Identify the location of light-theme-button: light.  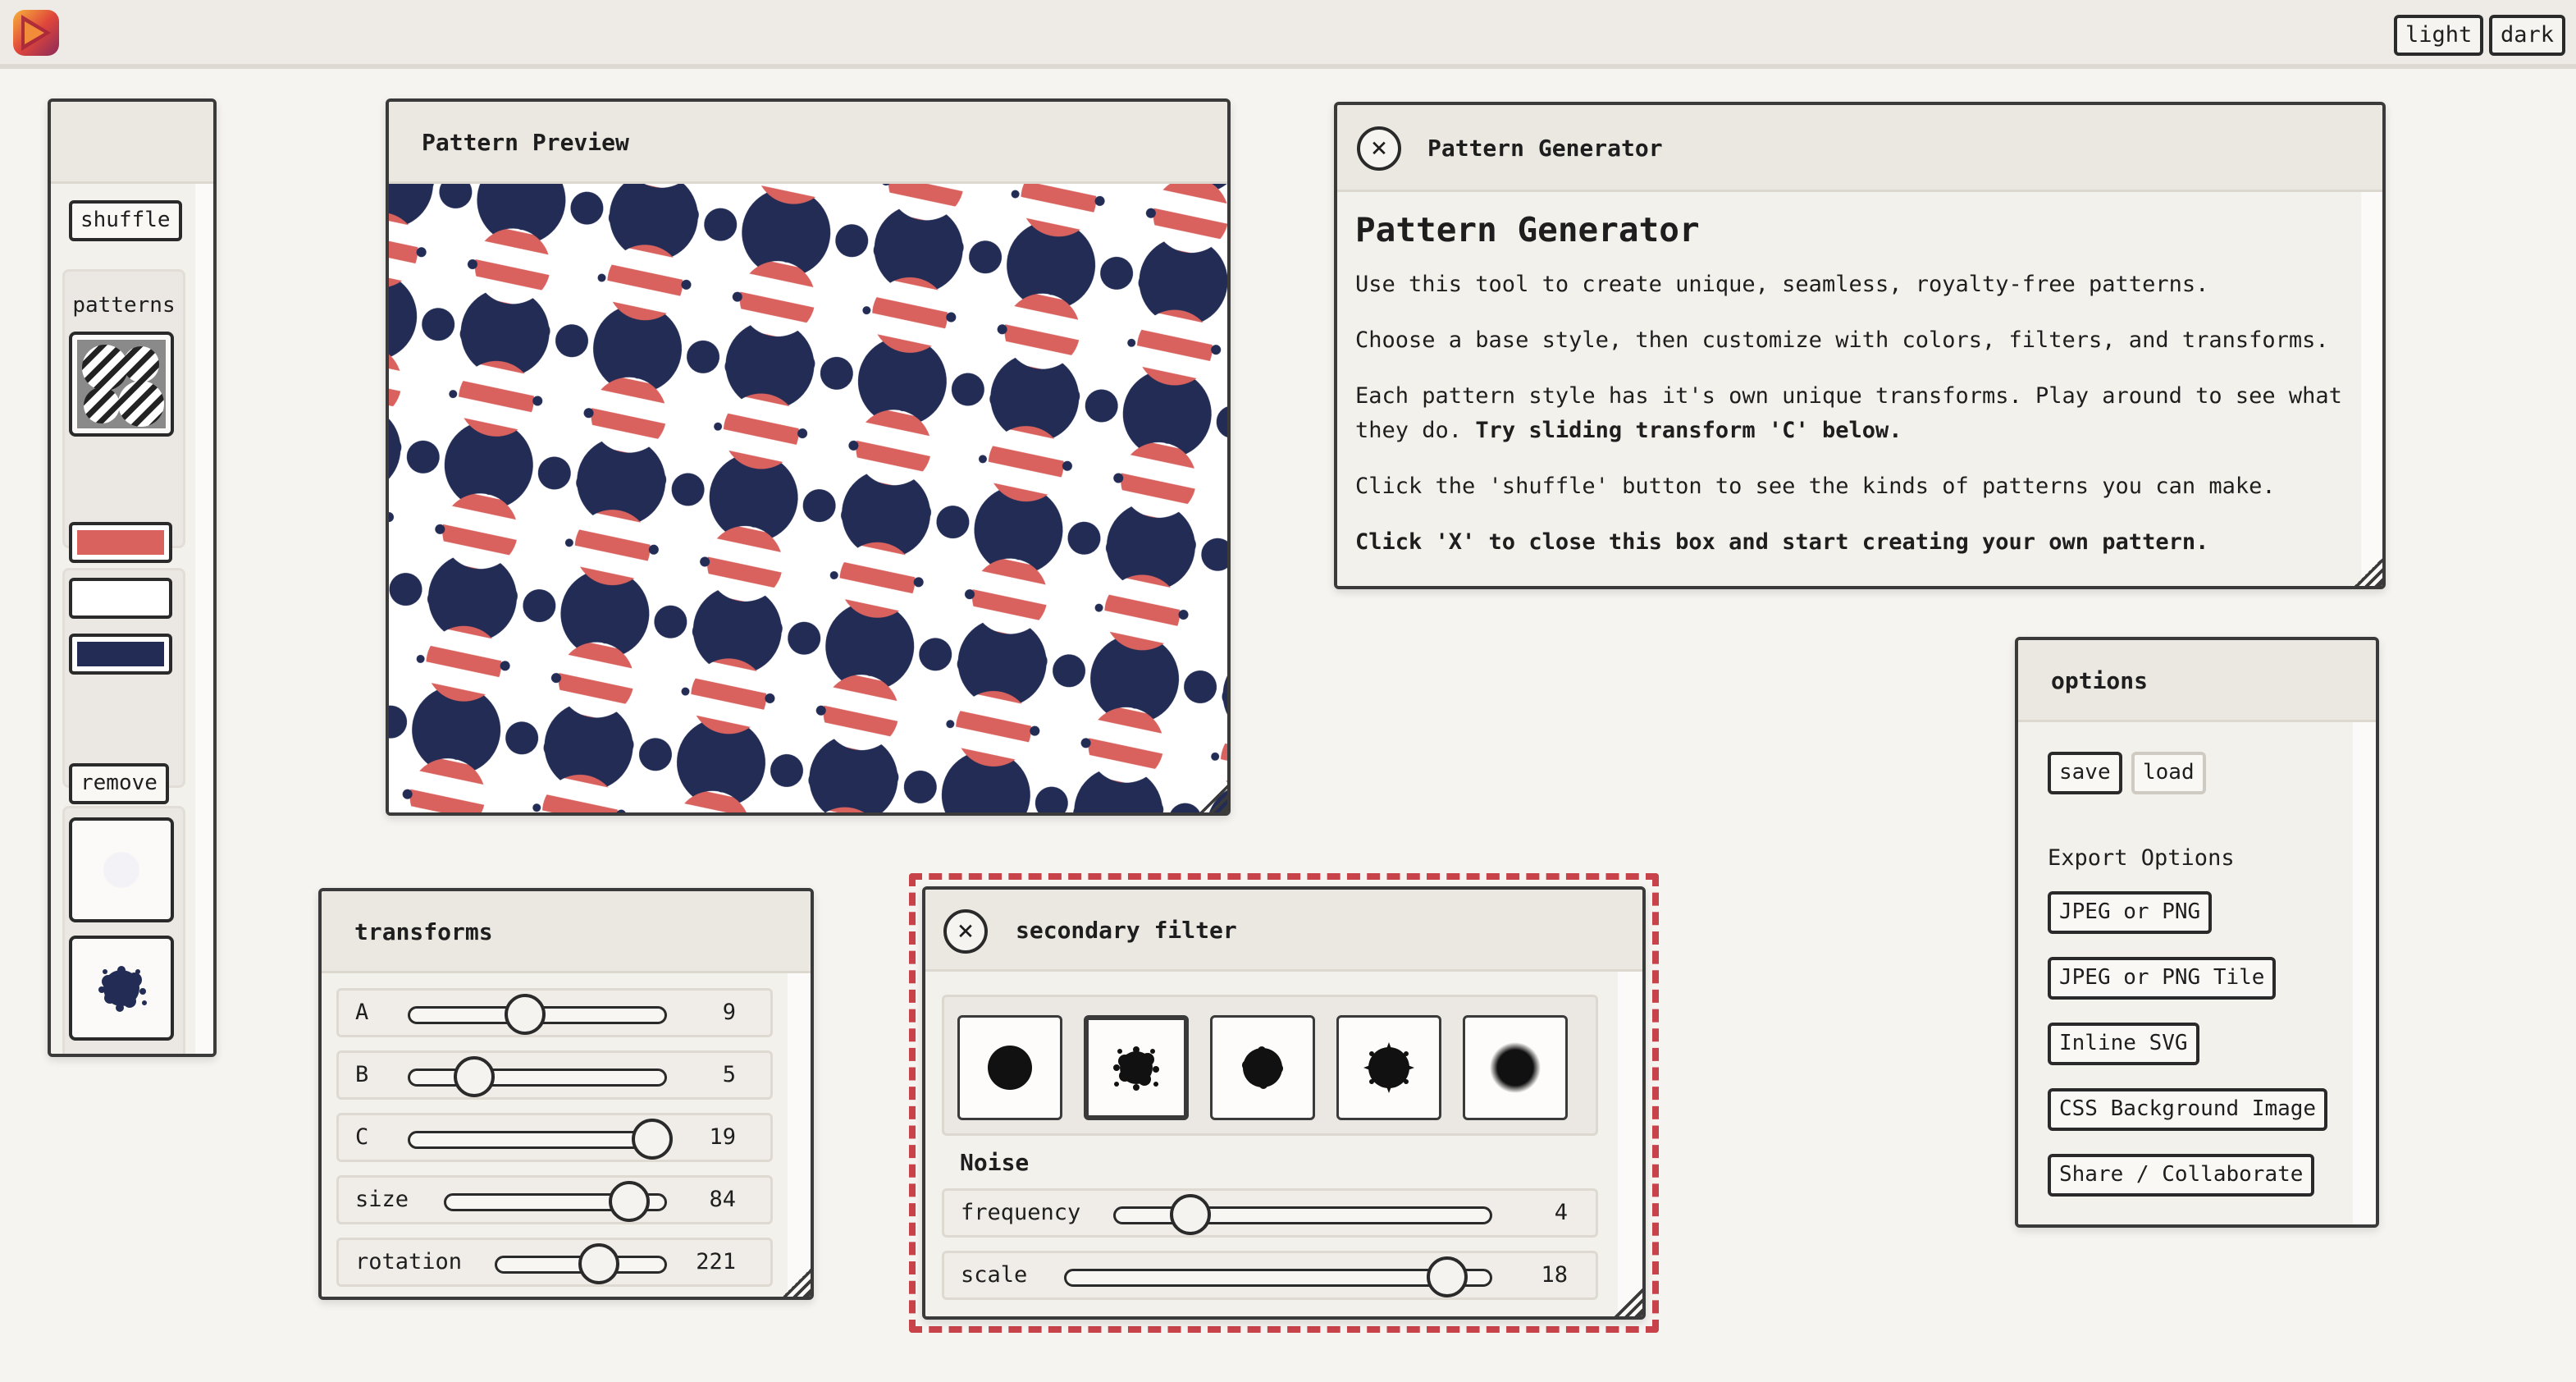
(2439, 35).